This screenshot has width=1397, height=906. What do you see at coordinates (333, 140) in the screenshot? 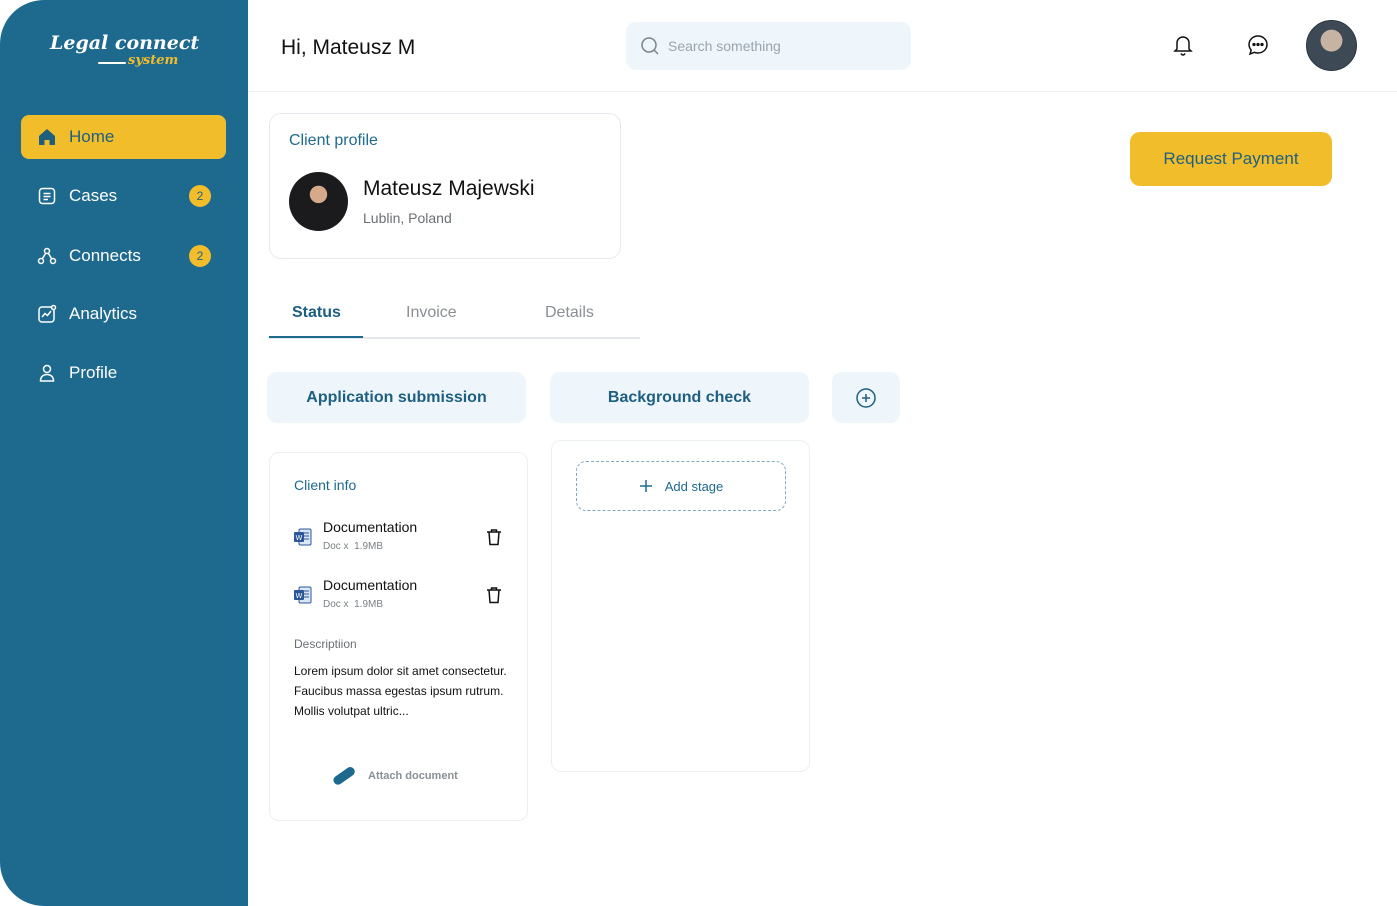
I see `client-profile-title: Client profile` at bounding box center [333, 140].